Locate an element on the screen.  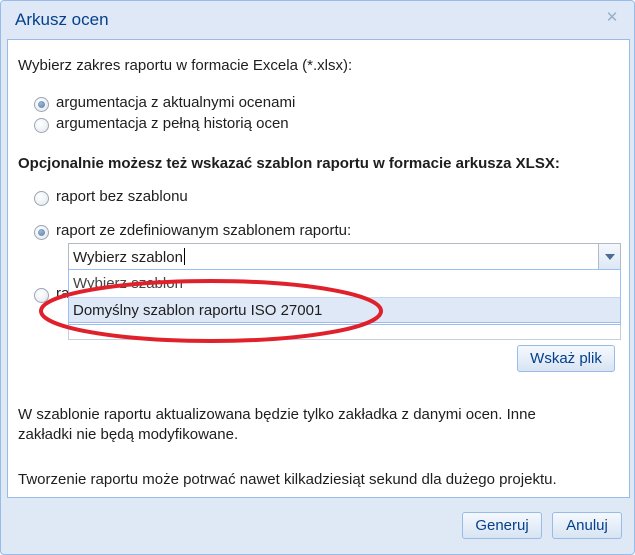
dialog-title: Arkusz ocen is located at coordinates (62, 19).